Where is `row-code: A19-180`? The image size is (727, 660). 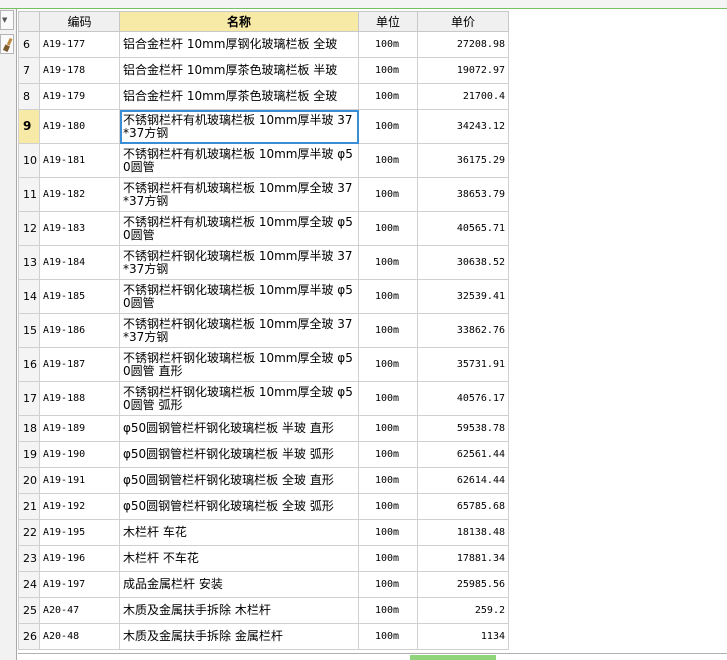 row-code: A19-180 is located at coordinates (79, 126).